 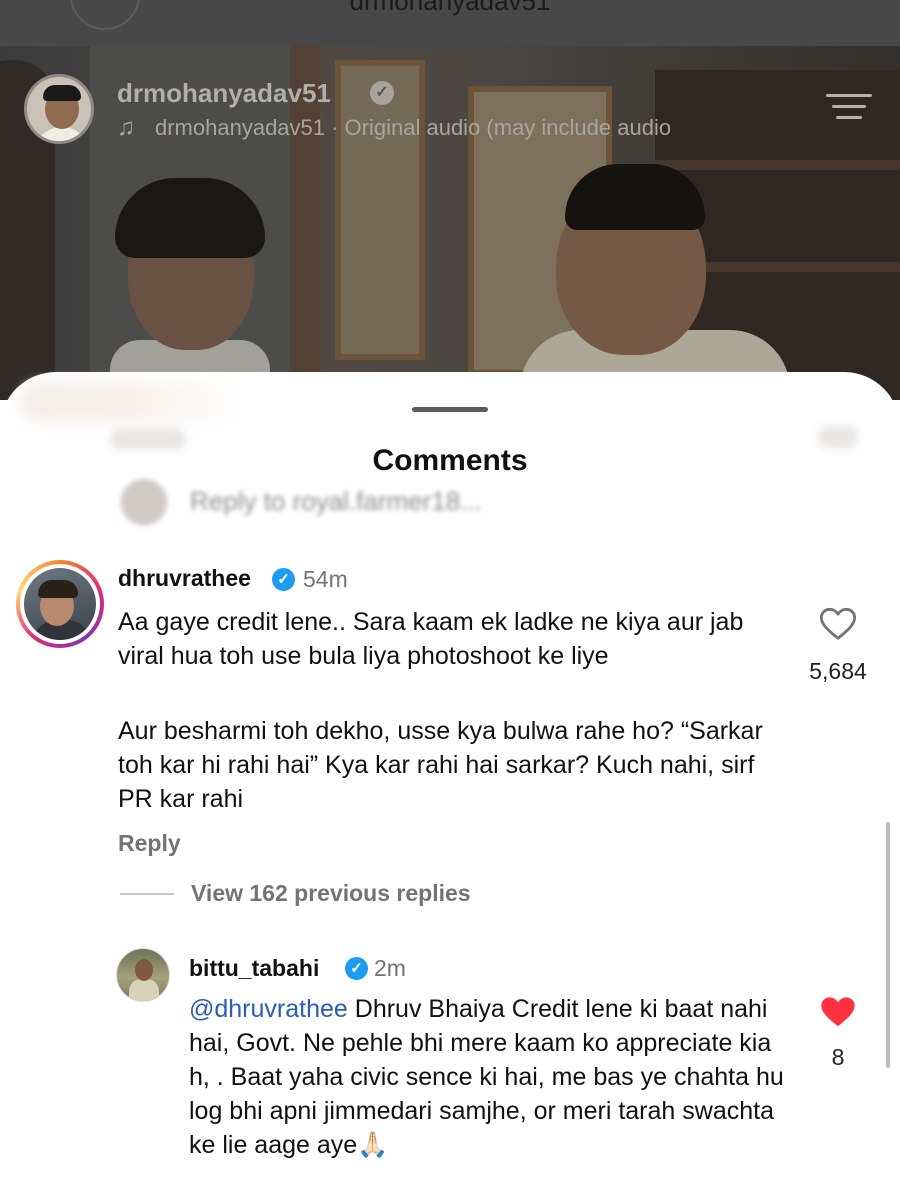 I want to click on scrollbar, so click(x=888, y=945).